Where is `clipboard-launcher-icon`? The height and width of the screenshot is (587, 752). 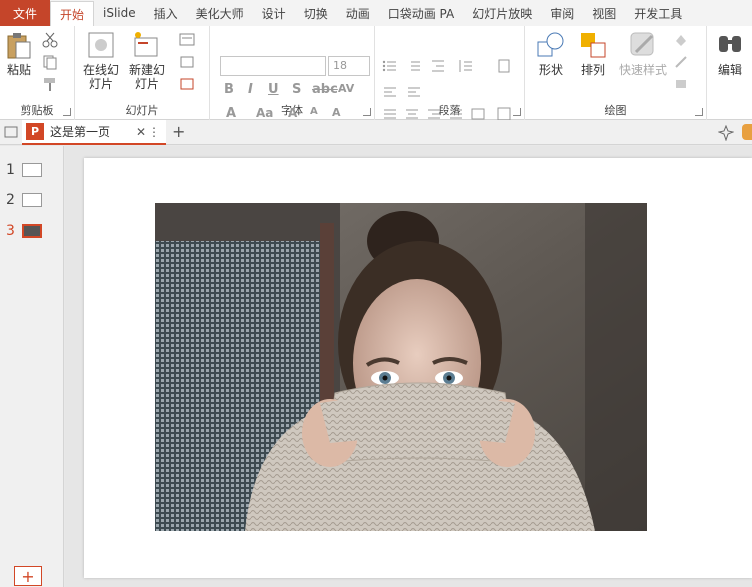
clipboard-launcher-icon is located at coordinates (67, 112).